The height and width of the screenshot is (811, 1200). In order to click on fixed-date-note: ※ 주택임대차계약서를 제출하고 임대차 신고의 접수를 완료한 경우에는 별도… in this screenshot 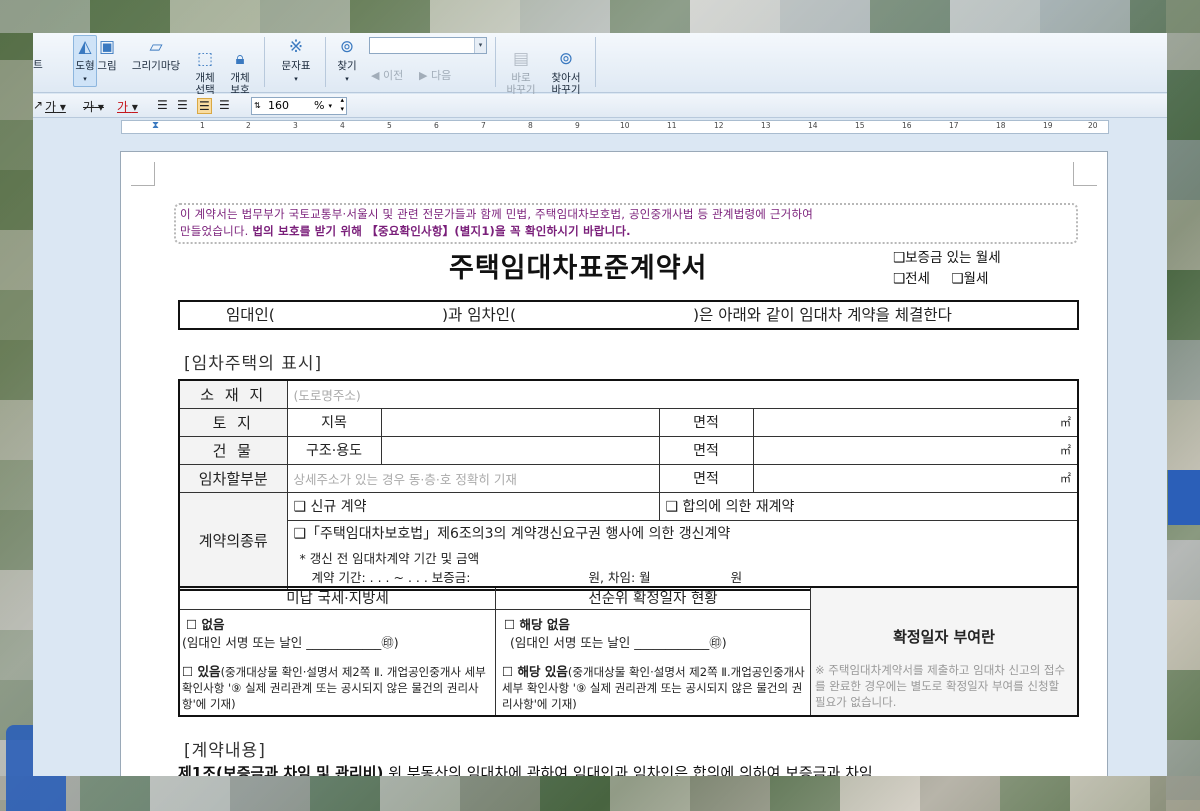, I will do `click(940, 686)`.